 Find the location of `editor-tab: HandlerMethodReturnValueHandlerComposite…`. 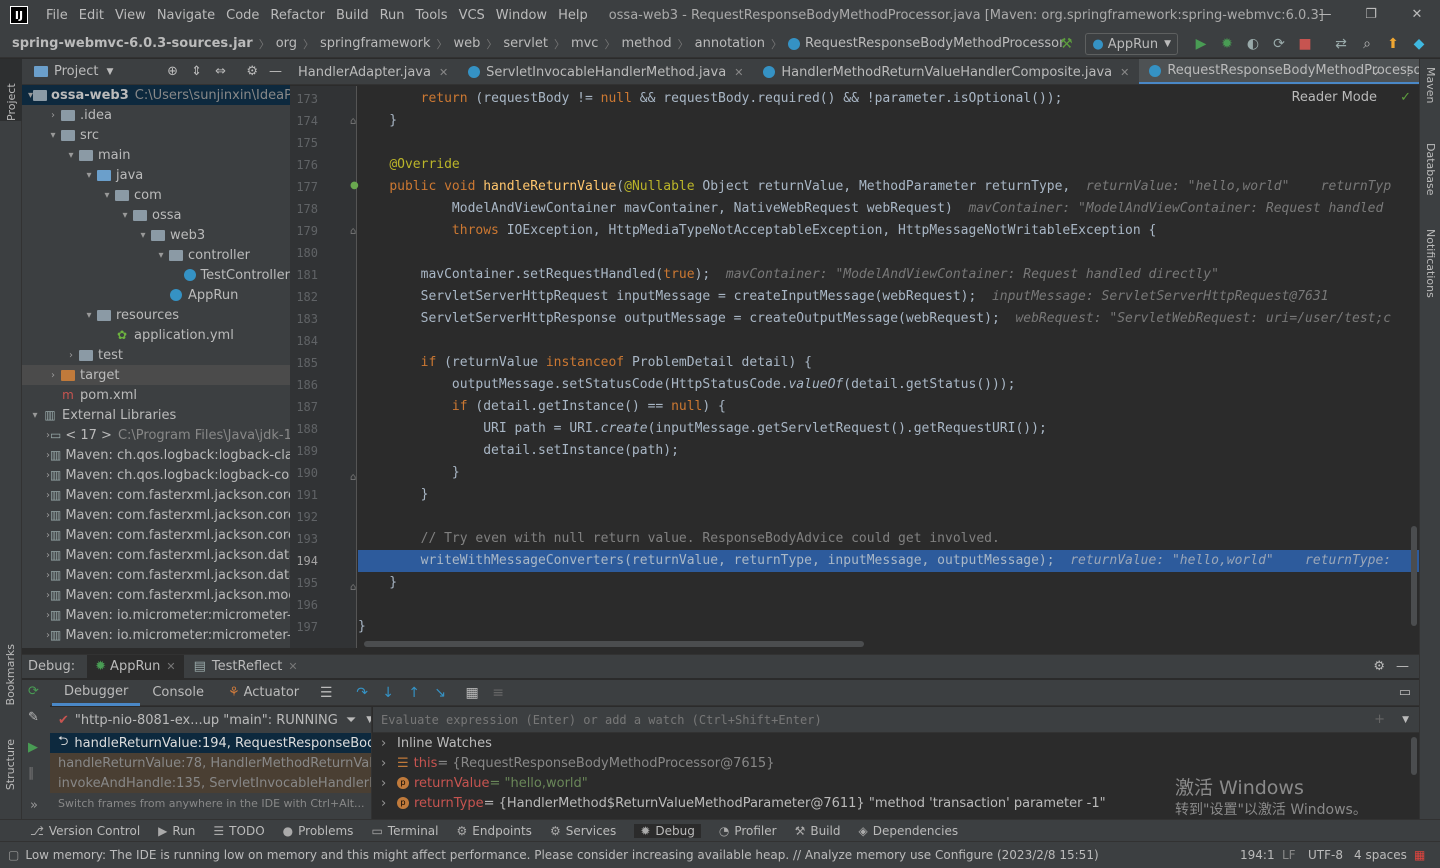

editor-tab: HandlerMethodReturnValueHandlerComposite… is located at coordinates (946, 71).